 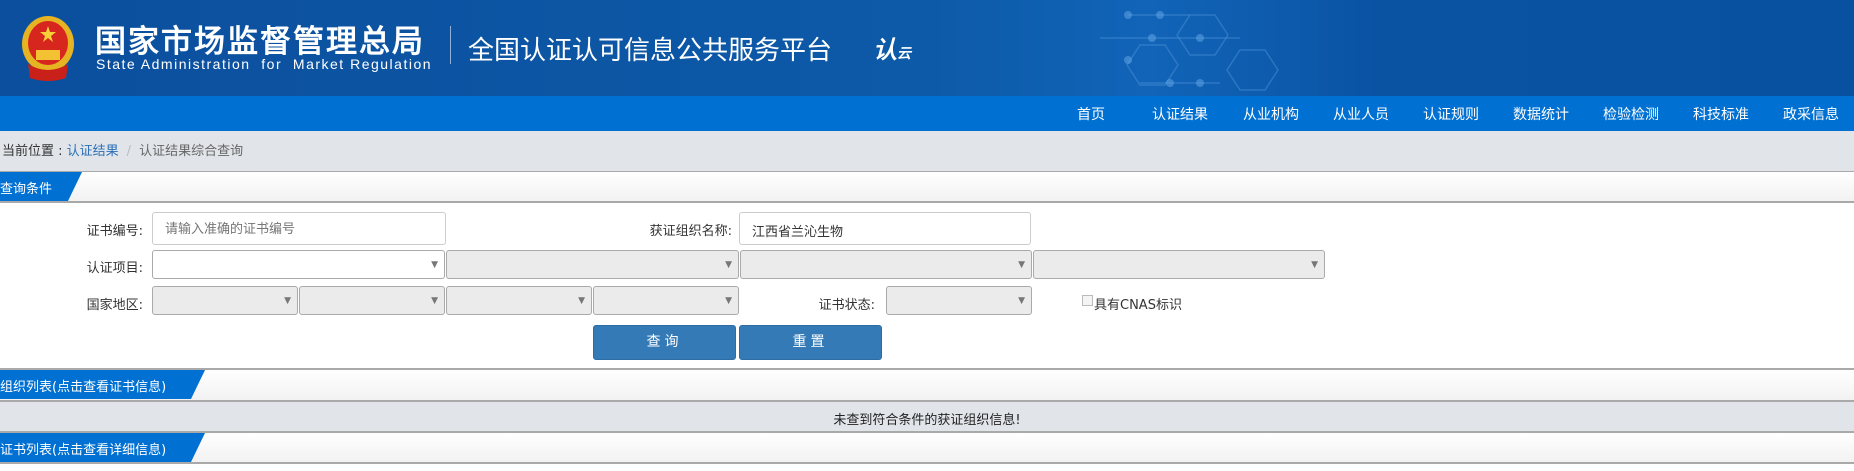 What do you see at coordinates (664, 342) in the screenshot?
I see `search-button: 查询` at bounding box center [664, 342].